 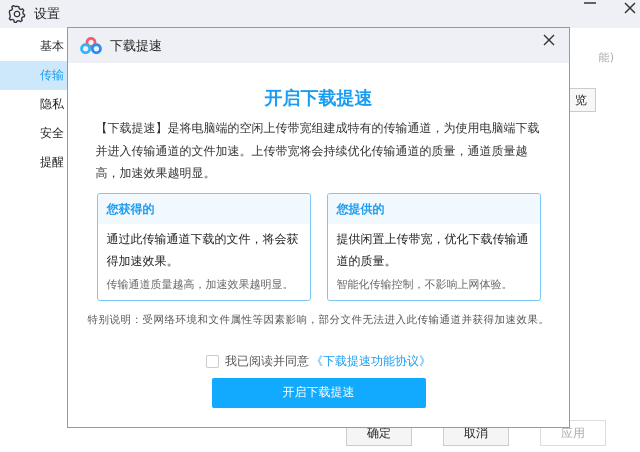 What do you see at coordinates (200, 284) in the screenshot?
I see `card-note: 传输通道质量越高，加速效果越明显。` at bounding box center [200, 284].